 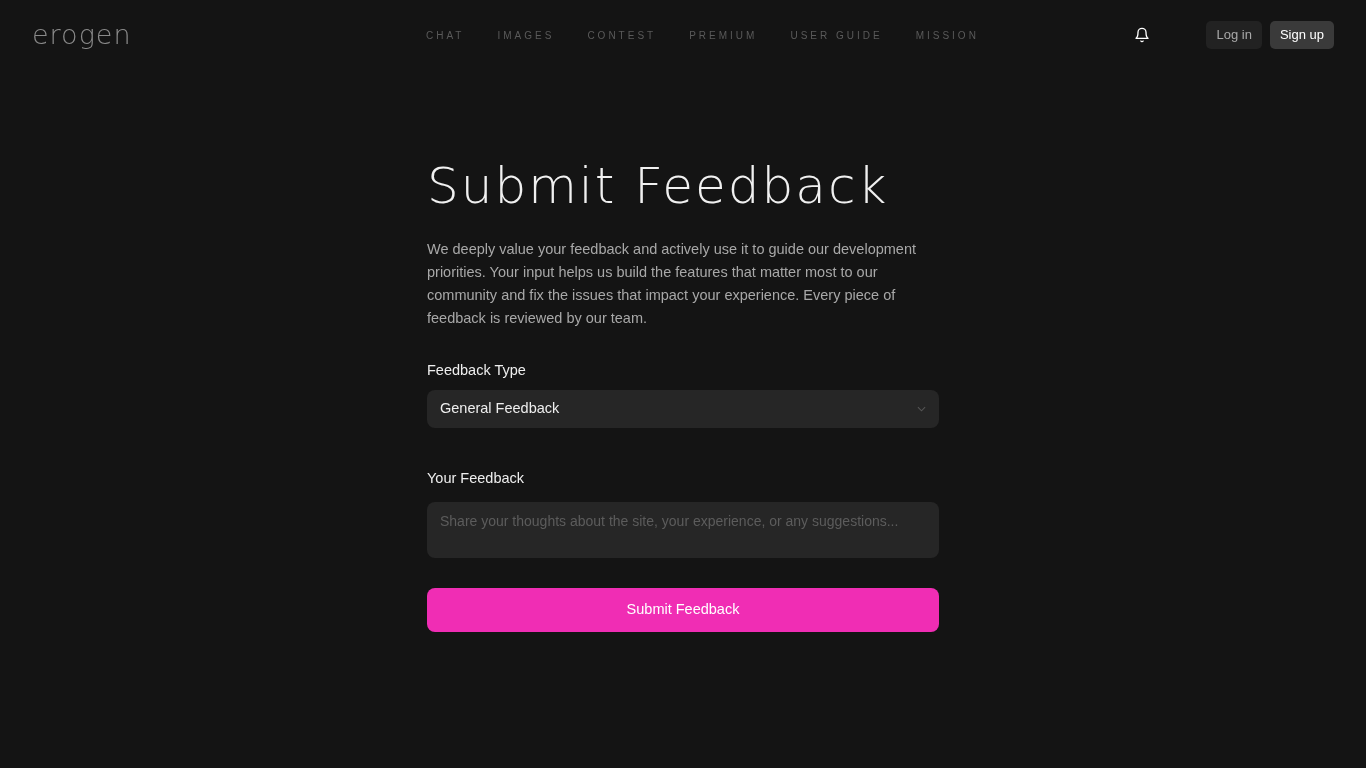 What do you see at coordinates (1234, 35) in the screenshot?
I see `log-in-button: Log in` at bounding box center [1234, 35].